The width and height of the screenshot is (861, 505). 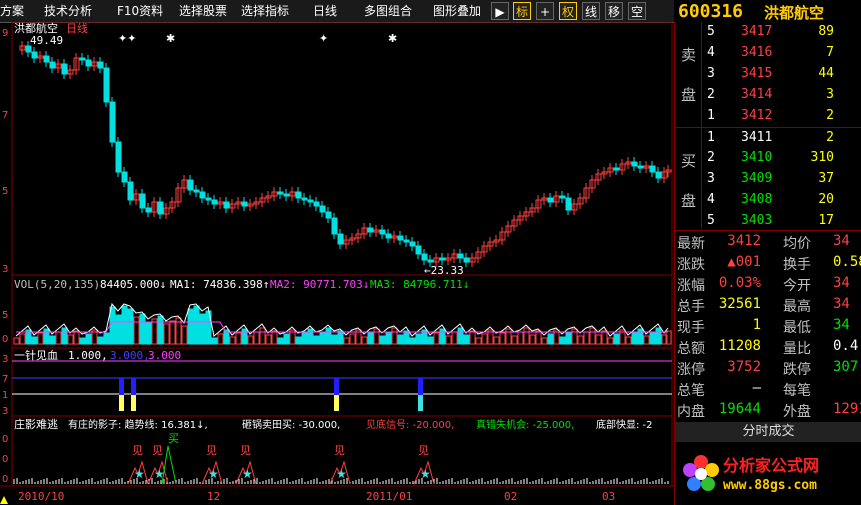 I want to click on y-tick-ind1-3: 3, so click(x=5, y=411).